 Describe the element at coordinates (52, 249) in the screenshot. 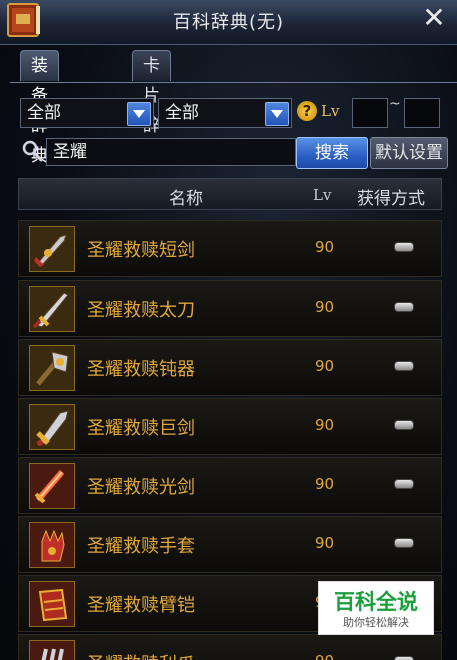

I see `dagger-icon` at that location.